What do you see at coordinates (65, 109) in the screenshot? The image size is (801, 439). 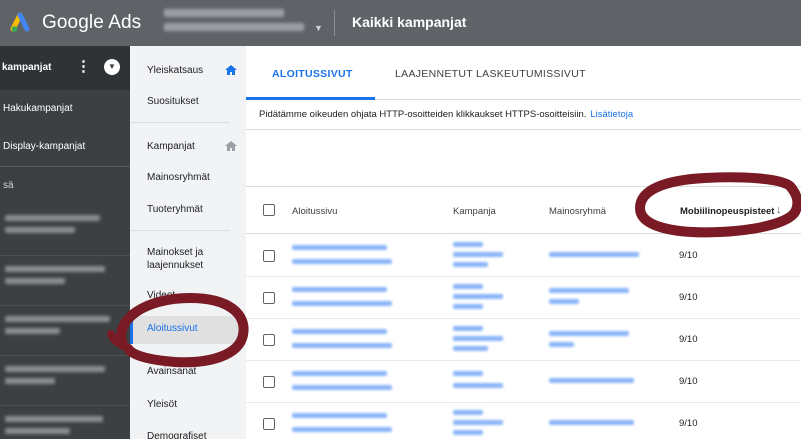 I see `sidebar-item-hakukampanjat: Hakukampanjat` at bounding box center [65, 109].